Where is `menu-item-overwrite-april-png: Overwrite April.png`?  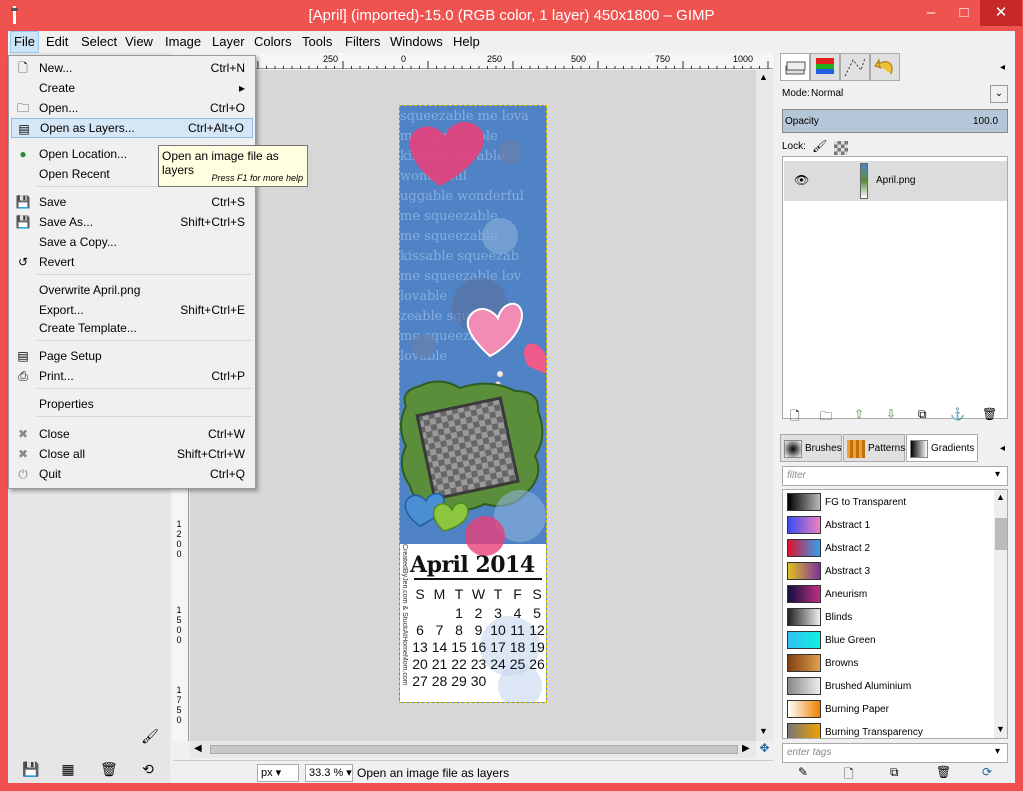 menu-item-overwrite-april-png: Overwrite April.png is located at coordinates (132, 290).